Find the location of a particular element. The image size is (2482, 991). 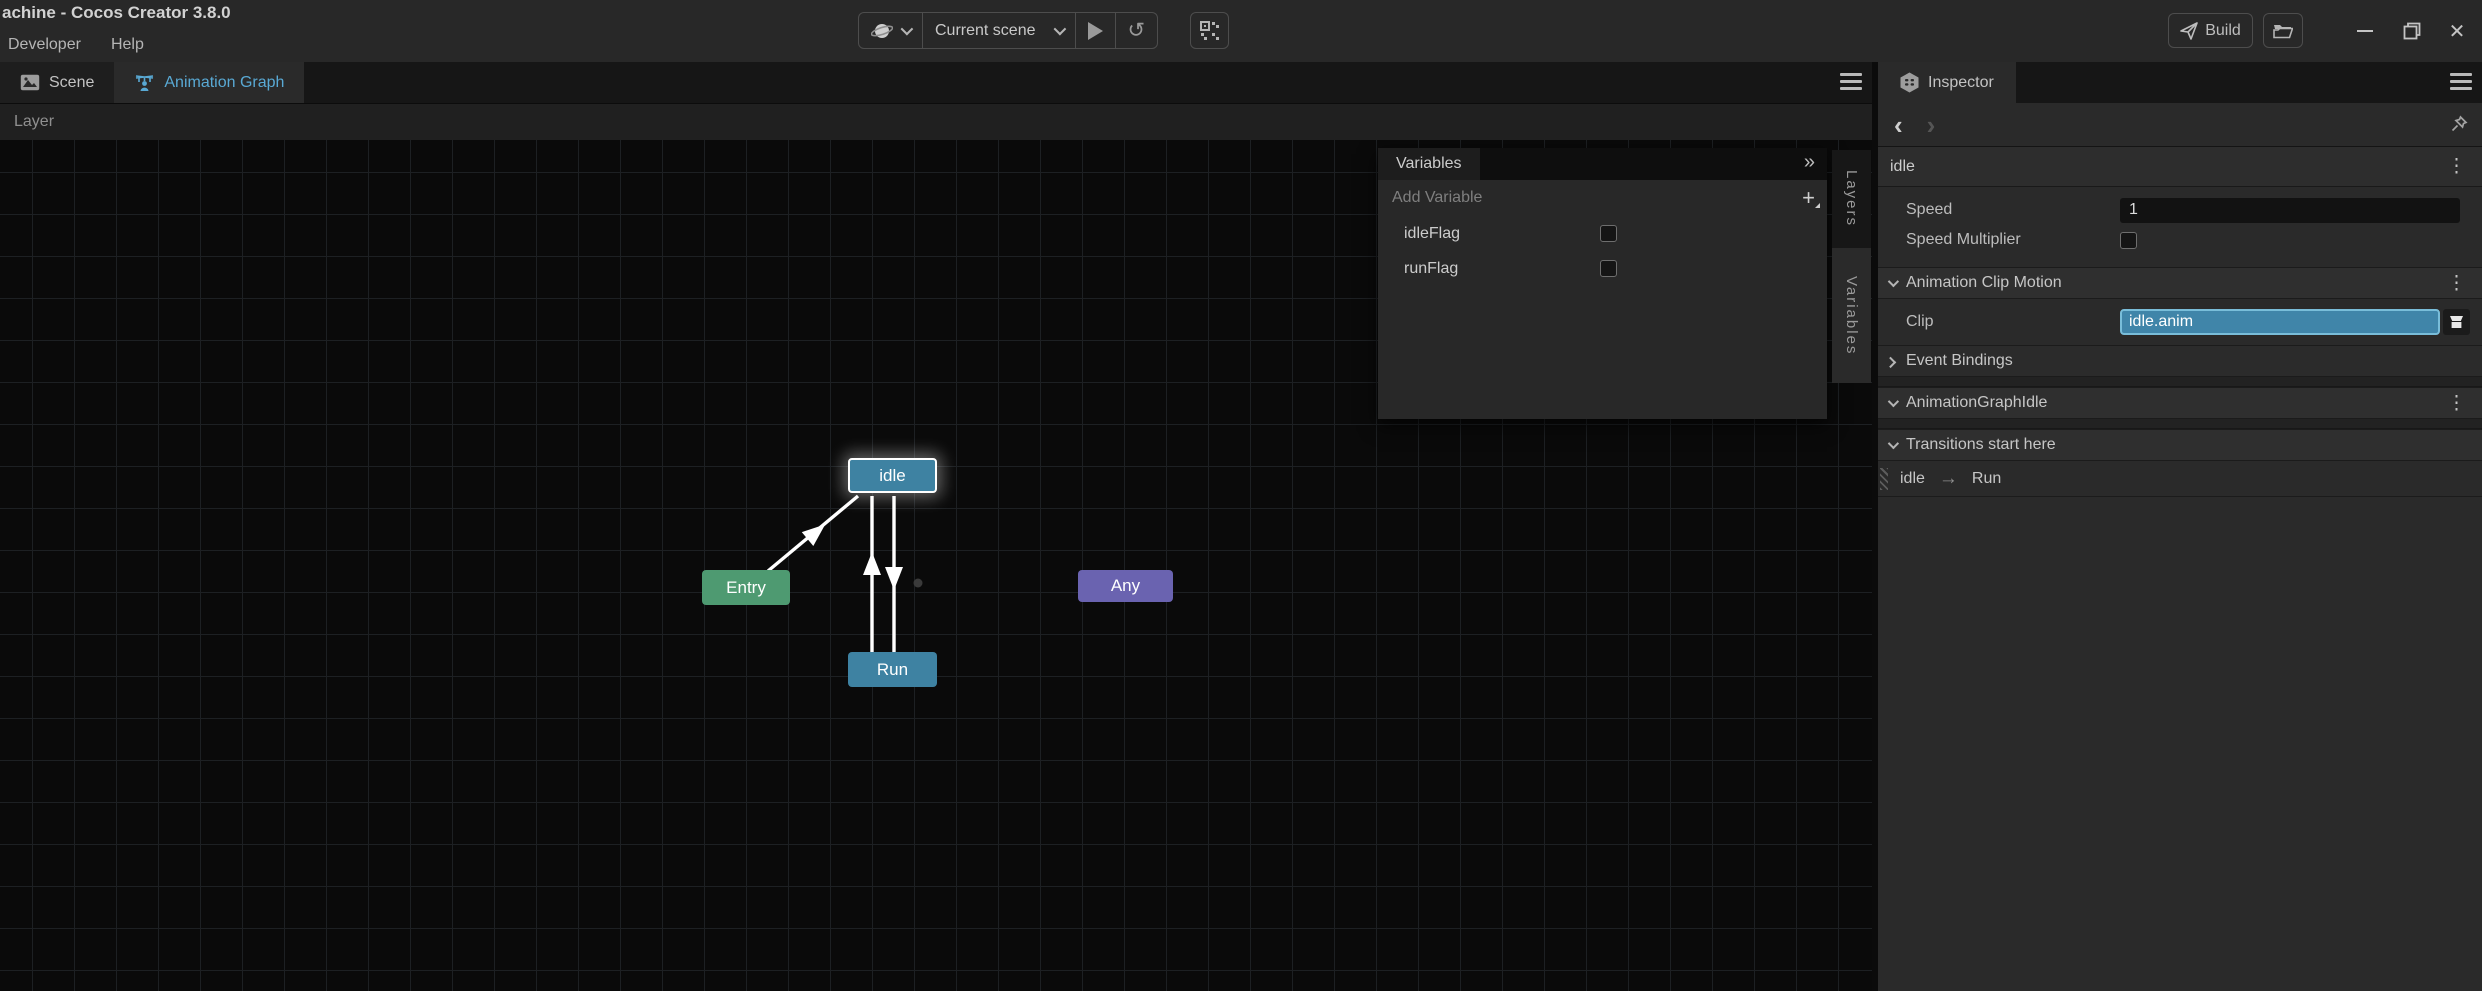

close-icon: ✕ is located at coordinates (2457, 31).